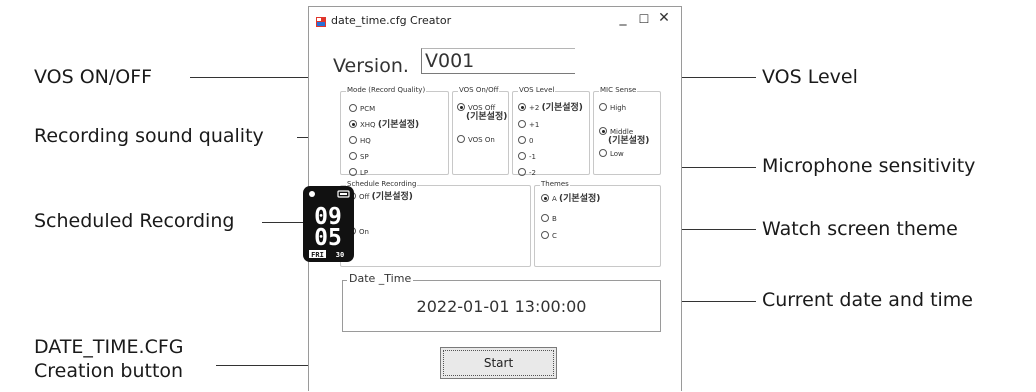 The height and width of the screenshot is (392, 1036). What do you see at coordinates (479, 90) in the screenshot?
I see `vos-onoff-legend: VOS On/Off` at bounding box center [479, 90].